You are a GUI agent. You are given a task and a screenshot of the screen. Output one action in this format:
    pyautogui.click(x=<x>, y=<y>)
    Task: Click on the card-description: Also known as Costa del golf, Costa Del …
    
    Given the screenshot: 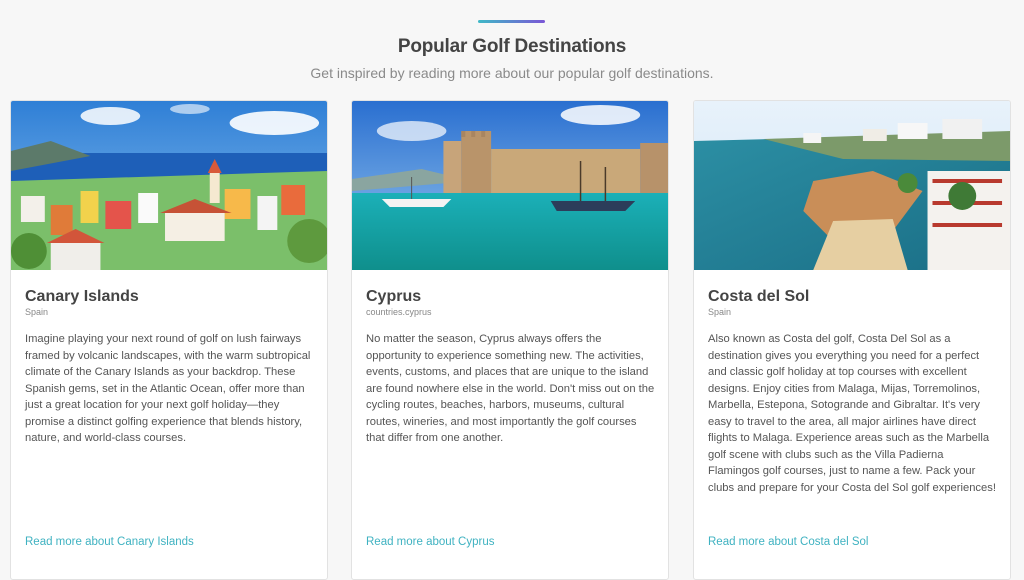 What is the action you would take?
    pyautogui.click(x=852, y=413)
    